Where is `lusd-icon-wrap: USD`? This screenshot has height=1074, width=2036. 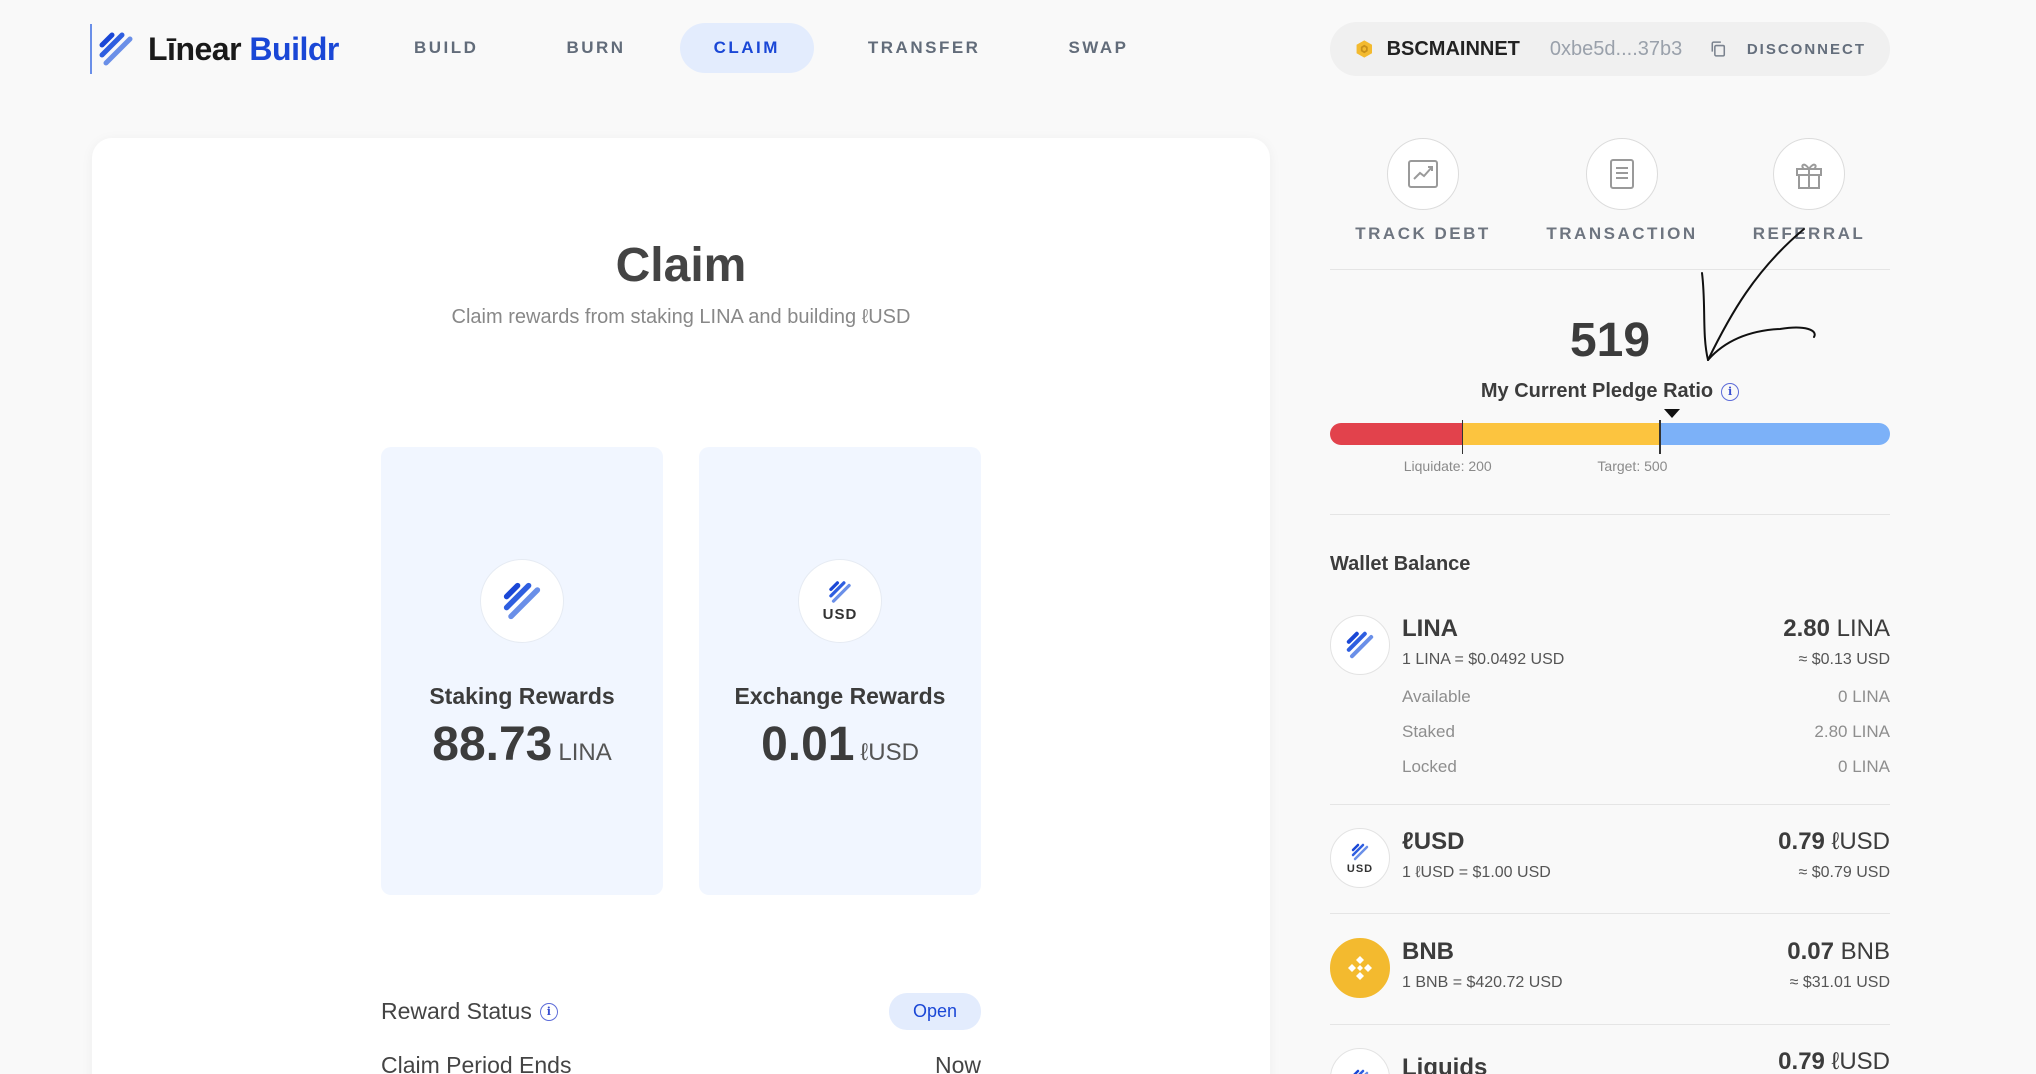
lusd-icon-wrap: USD is located at coordinates (1360, 858).